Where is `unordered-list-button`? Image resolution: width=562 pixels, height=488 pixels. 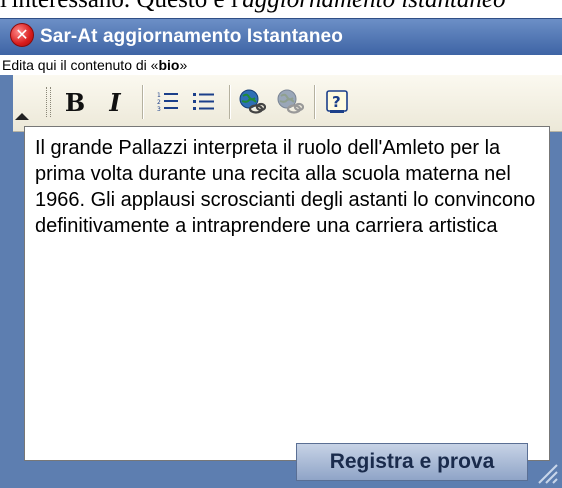 unordered-list-button is located at coordinates (204, 102).